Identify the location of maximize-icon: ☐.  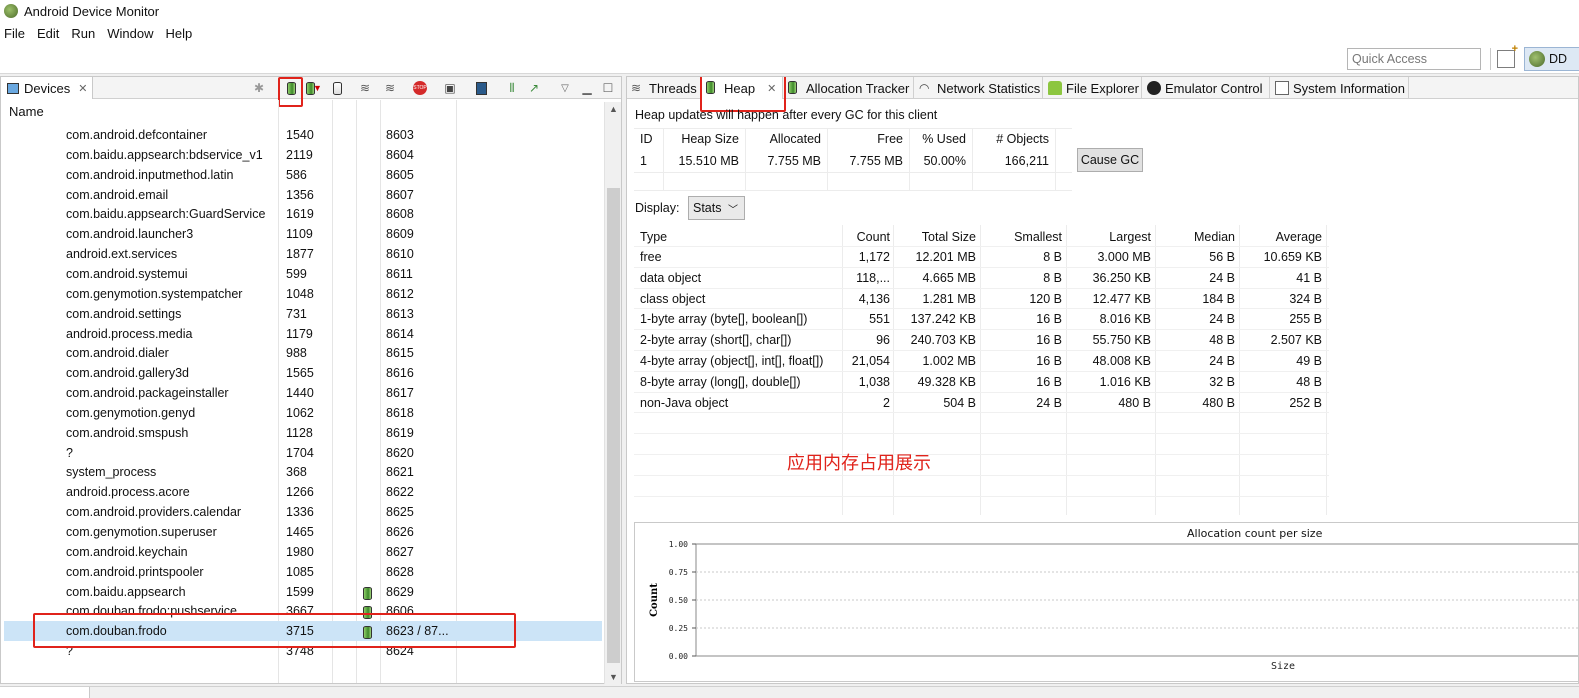
(608, 88).